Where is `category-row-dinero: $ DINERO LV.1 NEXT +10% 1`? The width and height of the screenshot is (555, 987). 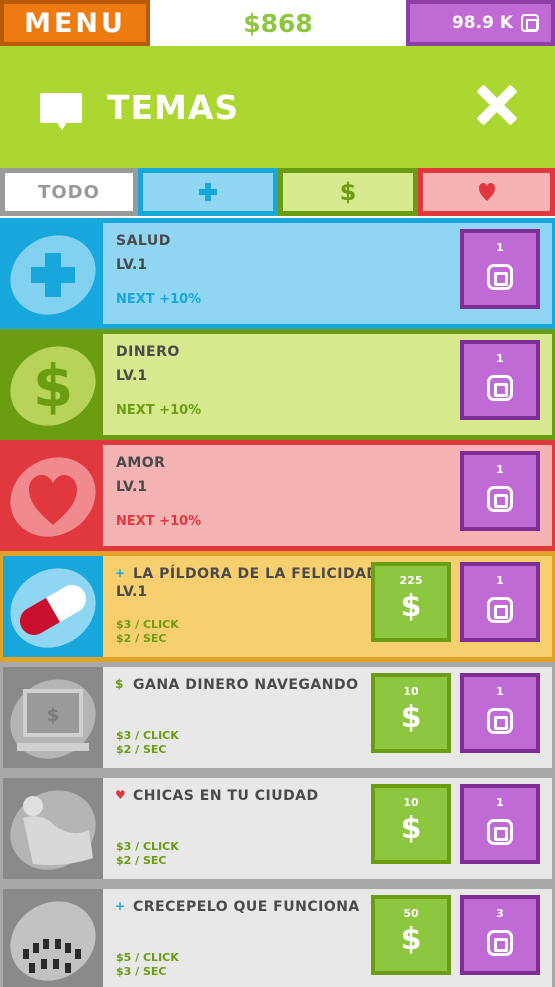
category-row-dinero: $ DINERO LV.1 NEXT +10% 1 is located at coordinates (277, 384).